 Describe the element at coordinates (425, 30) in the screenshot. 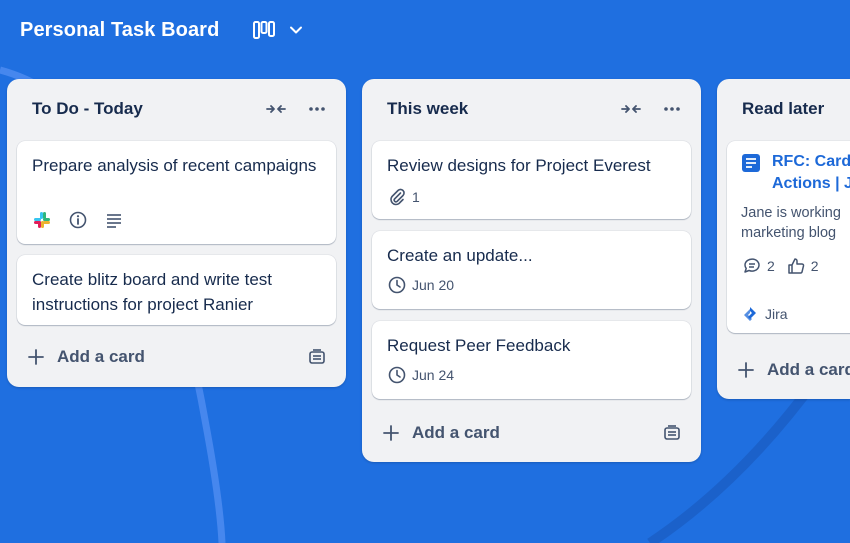

I see `board-header: Personal Task Board` at that location.